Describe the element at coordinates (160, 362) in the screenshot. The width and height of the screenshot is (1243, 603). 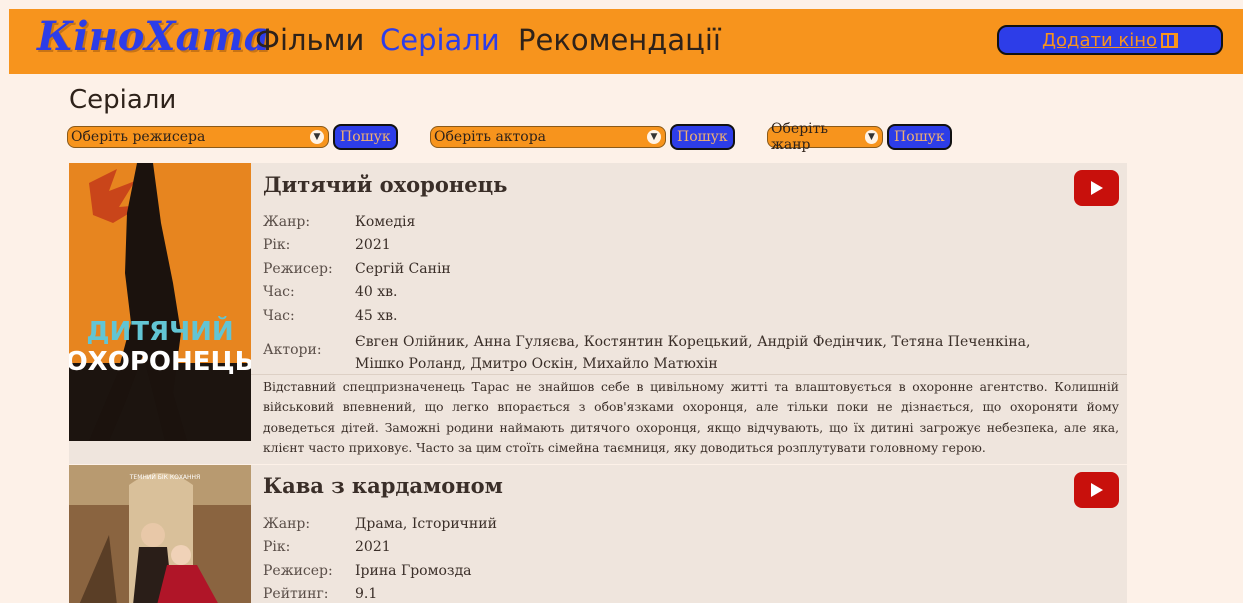
I see `poster-title-line-2: ОХОРОНЕЦЬ` at that location.